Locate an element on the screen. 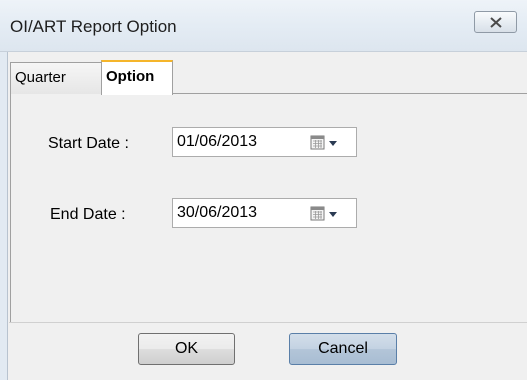 The height and width of the screenshot is (380, 527). end-date-label: End Date : is located at coordinates (88, 214).